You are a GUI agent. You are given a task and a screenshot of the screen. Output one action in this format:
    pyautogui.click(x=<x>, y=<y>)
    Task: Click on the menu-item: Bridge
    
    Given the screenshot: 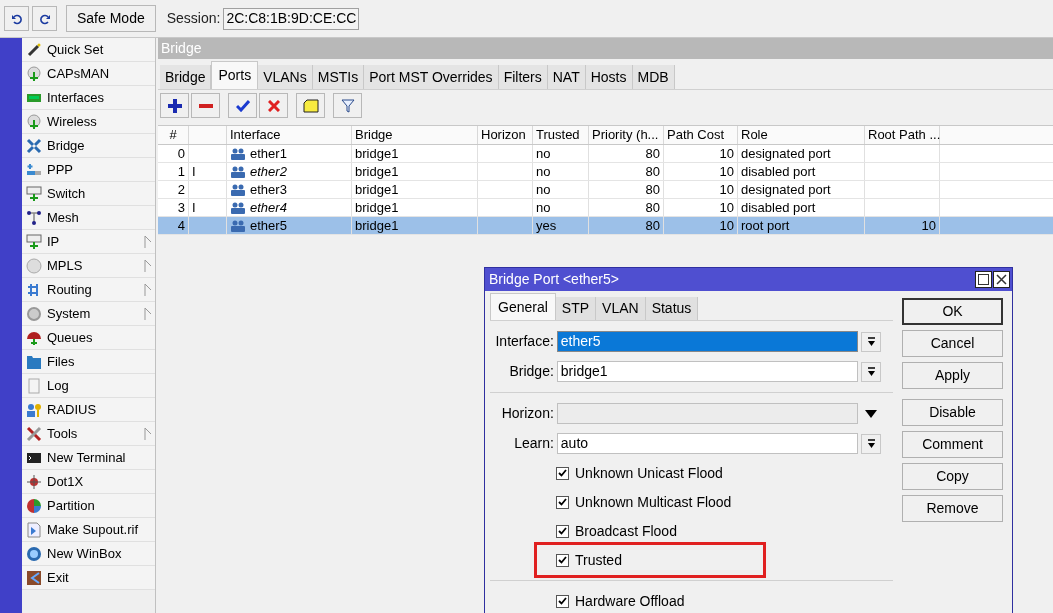 What is the action you would take?
    pyautogui.click(x=88, y=146)
    